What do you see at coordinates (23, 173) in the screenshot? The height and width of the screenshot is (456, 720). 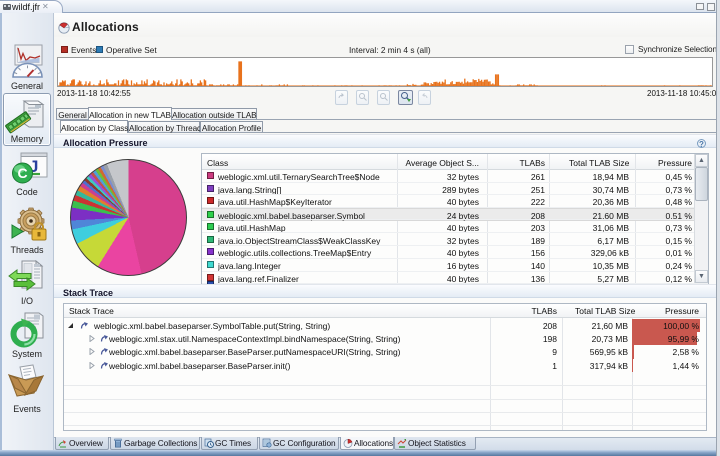 I see `svg-text: C` at bounding box center [23, 173].